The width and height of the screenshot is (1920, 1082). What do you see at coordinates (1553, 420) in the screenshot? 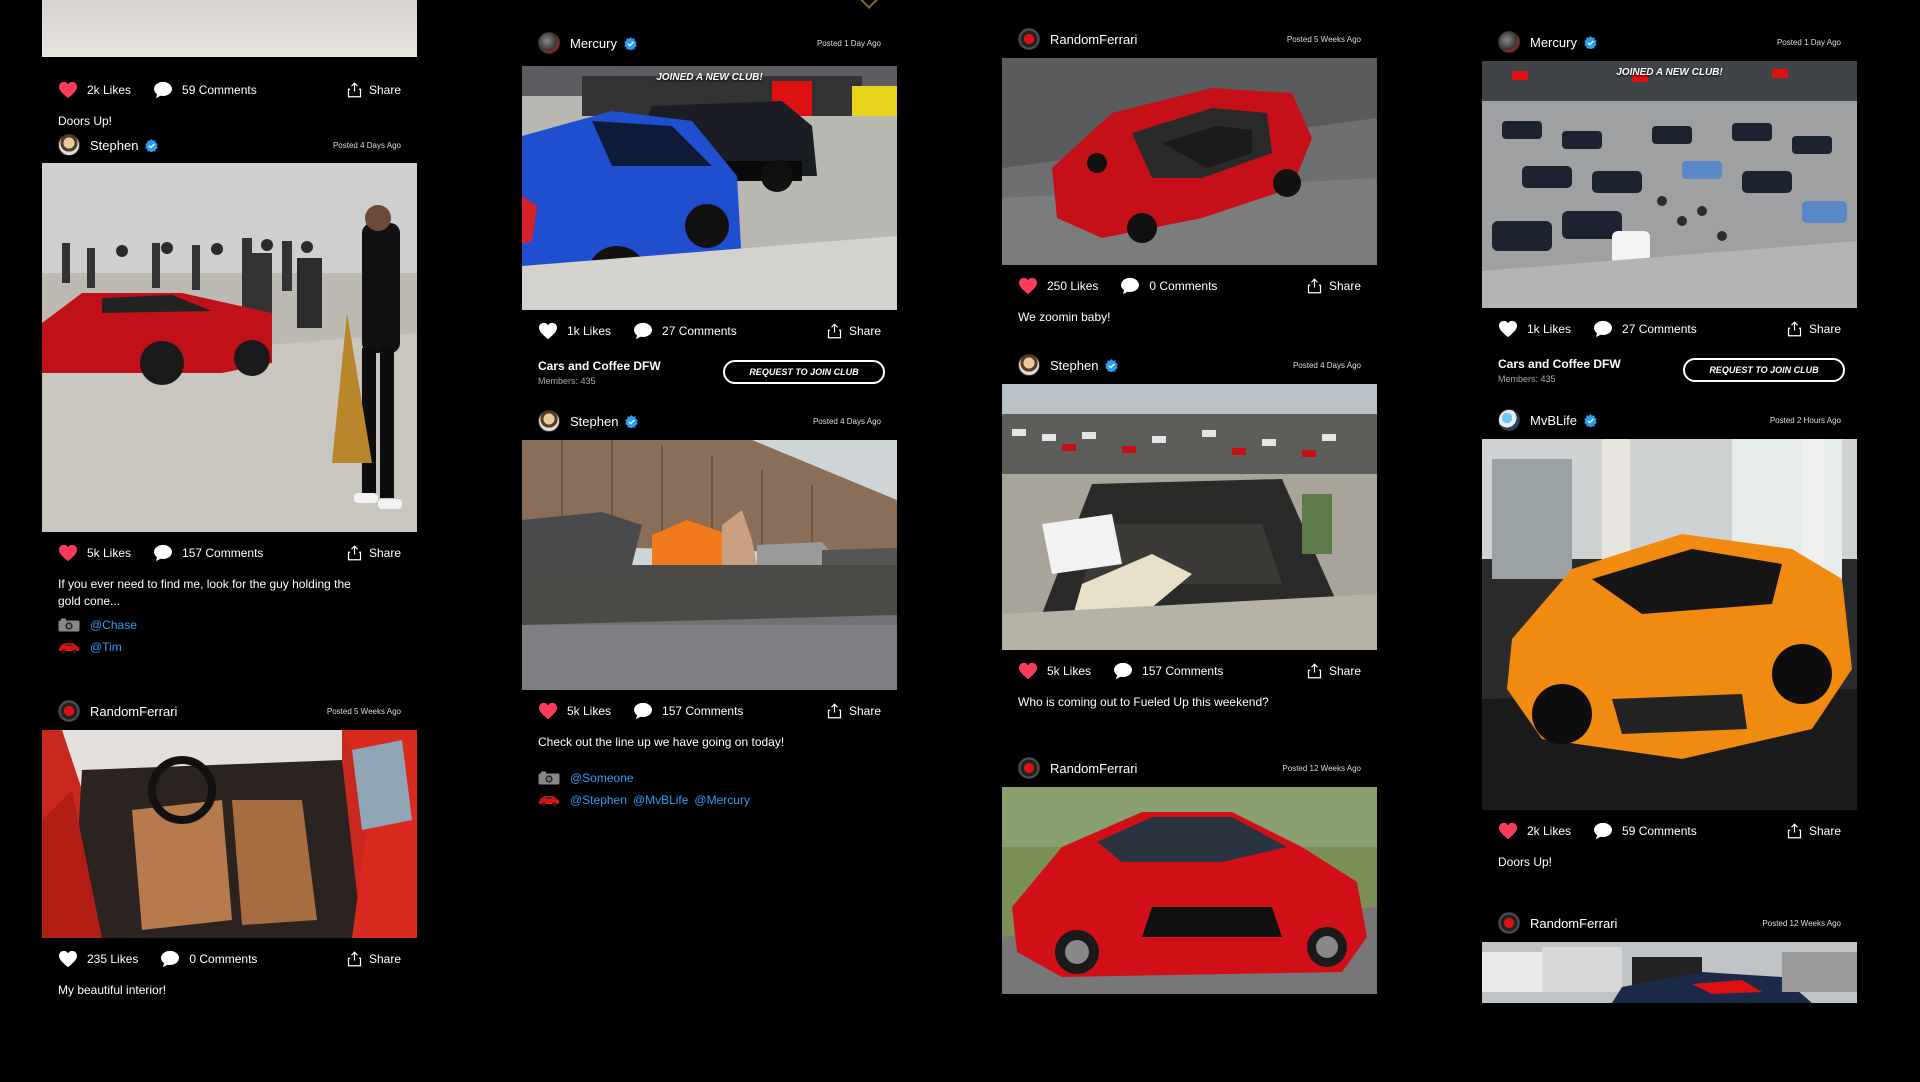
I see `user-name: MvBLife` at bounding box center [1553, 420].